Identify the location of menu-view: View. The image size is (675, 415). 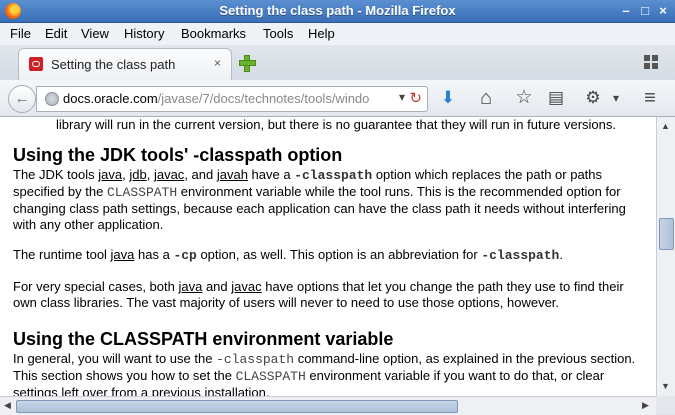
(95, 33).